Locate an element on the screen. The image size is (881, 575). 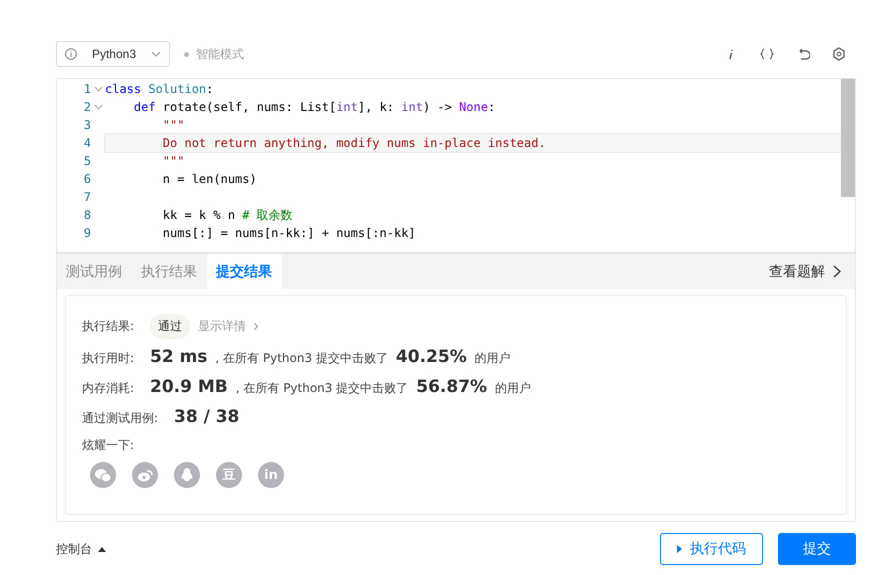
caret-up-icon is located at coordinates (102, 549).